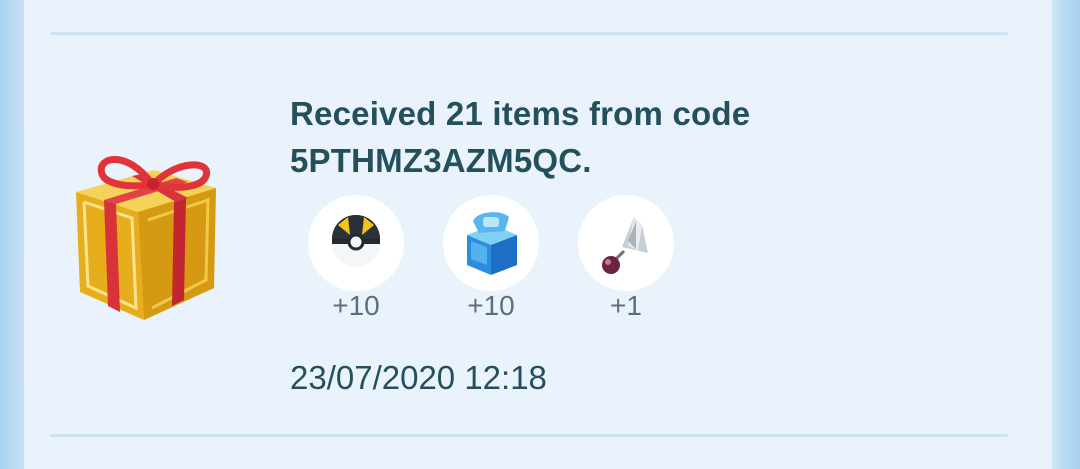 Image resolution: width=1080 pixels, height=469 pixels. Describe the element at coordinates (529, 33) in the screenshot. I see `top-divider` at that location.